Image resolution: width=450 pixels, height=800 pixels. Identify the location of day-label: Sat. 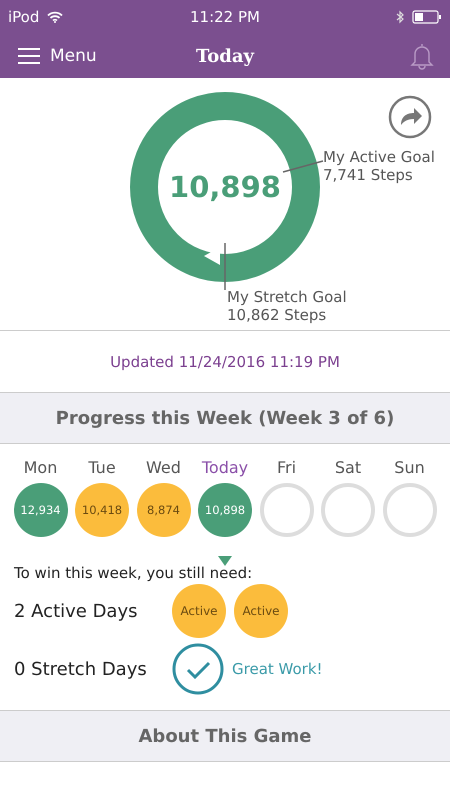
(348, 467).